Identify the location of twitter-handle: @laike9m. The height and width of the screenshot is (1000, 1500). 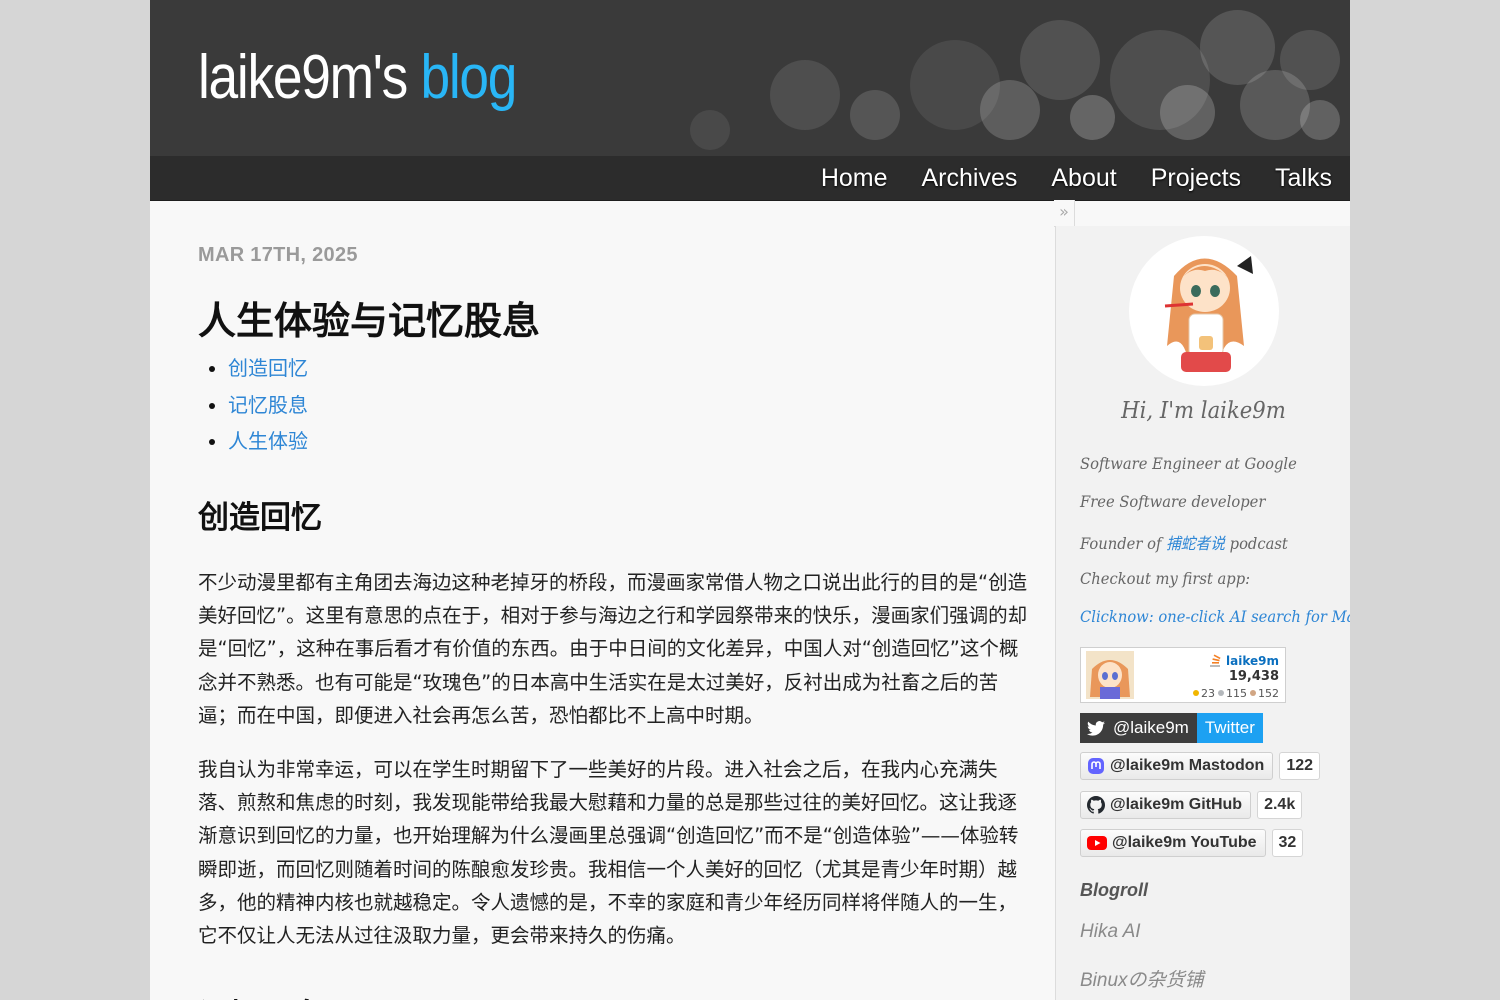
(1151, 727).